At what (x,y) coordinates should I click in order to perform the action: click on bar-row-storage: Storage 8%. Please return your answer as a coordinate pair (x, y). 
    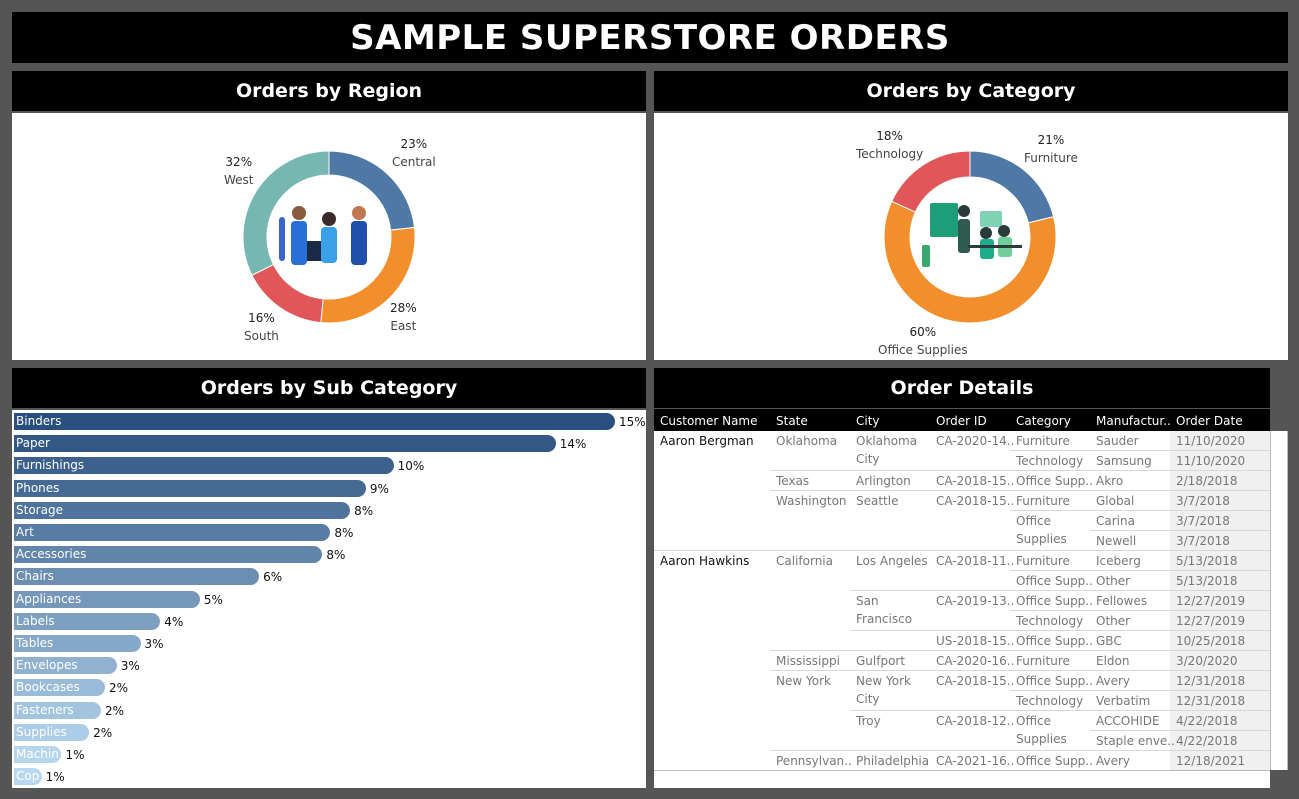
    Looking at the image, I should click on (329, 510).